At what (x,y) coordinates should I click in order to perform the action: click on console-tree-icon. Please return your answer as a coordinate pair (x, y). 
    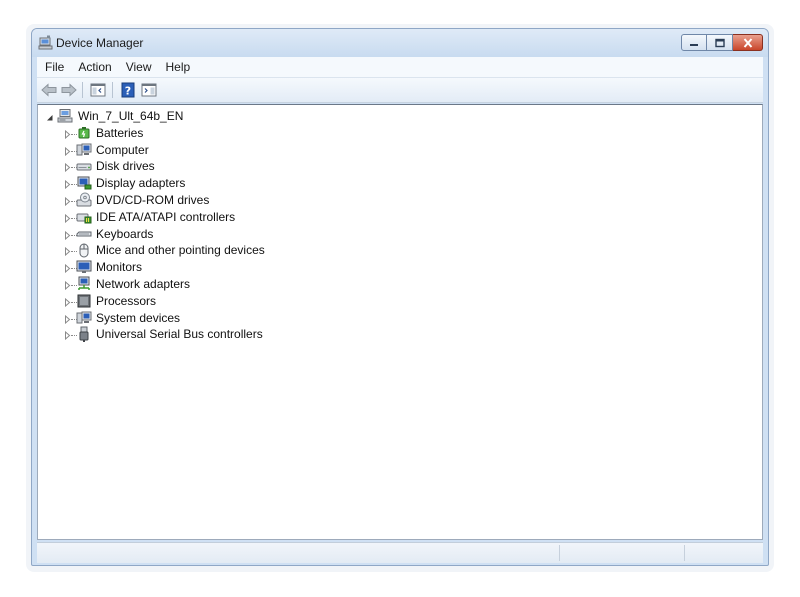
    Looking at the image, I should click on (98, 90).